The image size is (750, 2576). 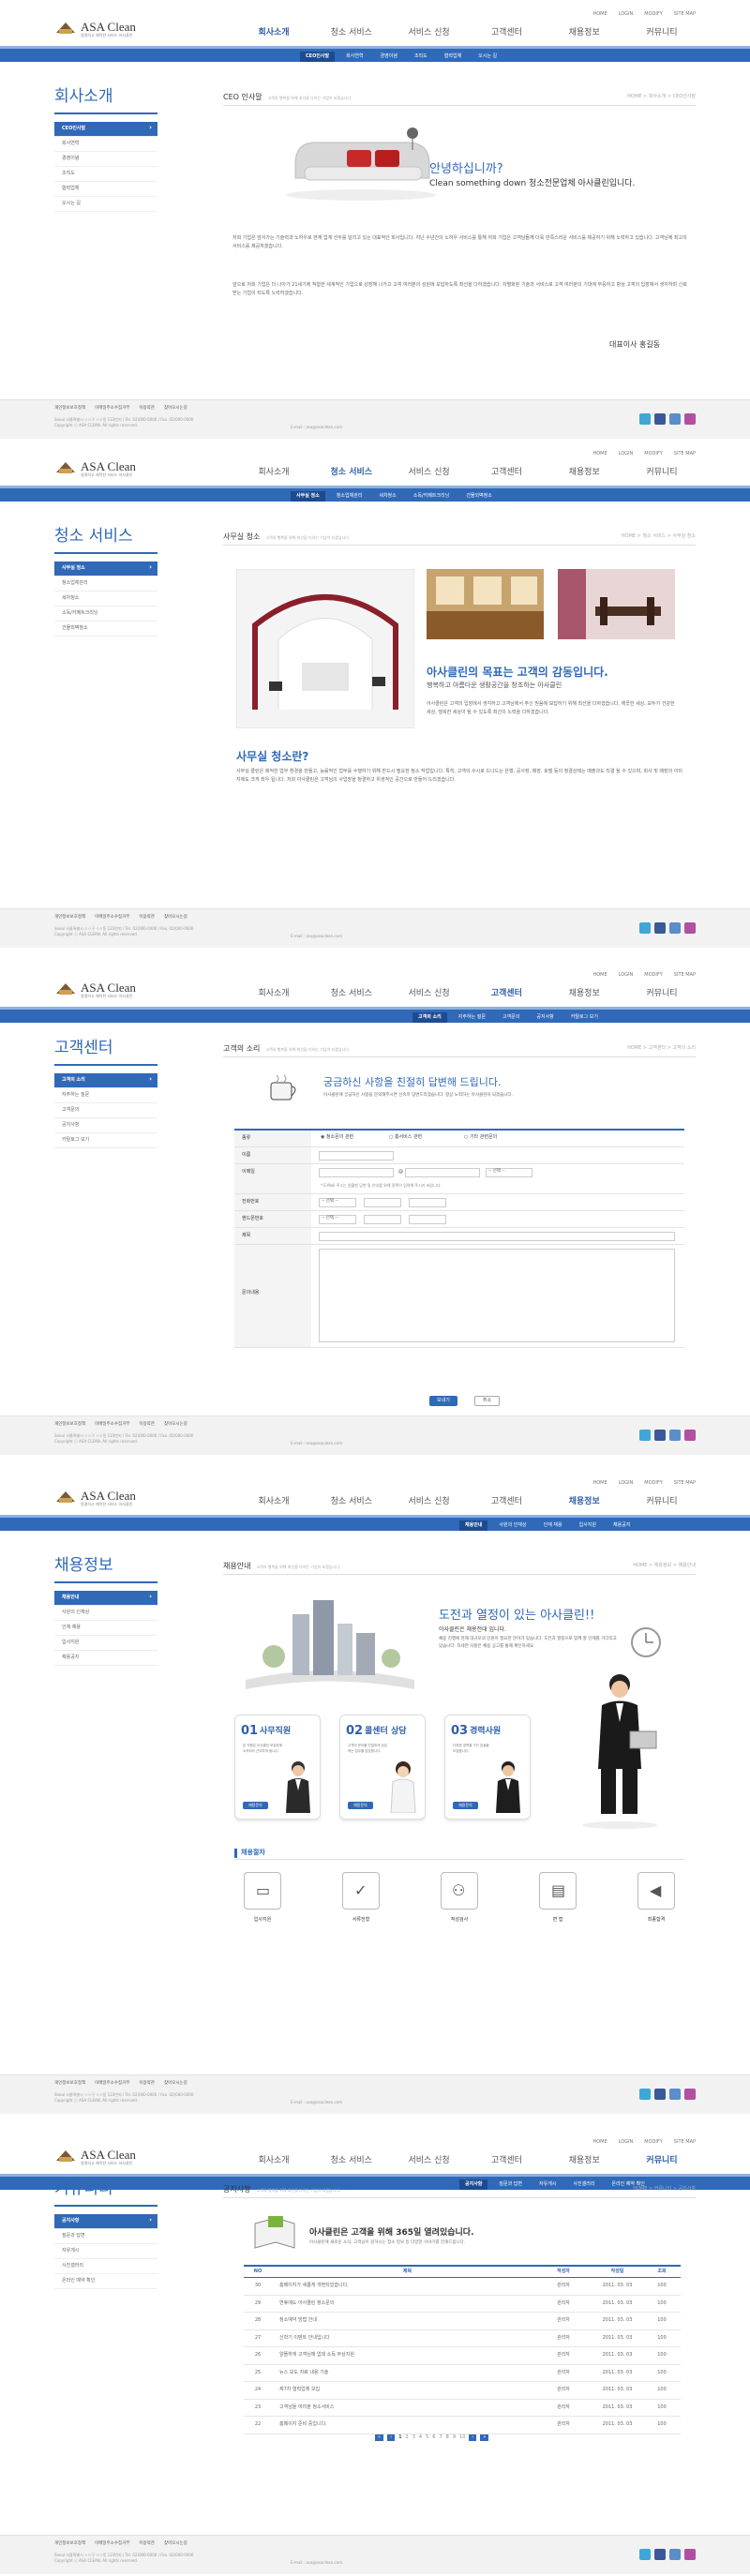 What do you see at coordinates (106, 630) in the screenshot?
I see `side-nav-item: 건물외벽청소` at bounding box center [106, 630].